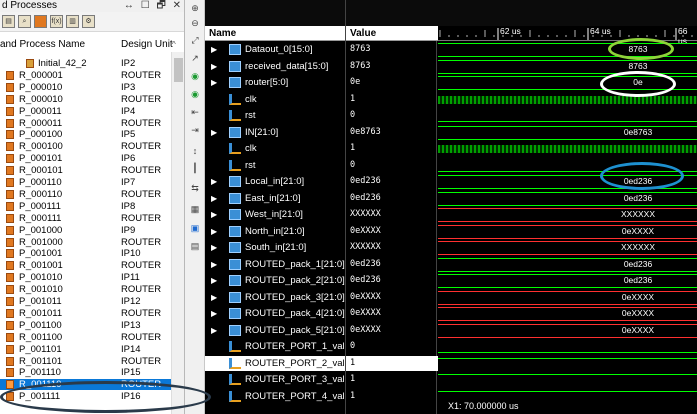  I want to click on signal-row: ▶ received_data[15:0], so click(275, 66).